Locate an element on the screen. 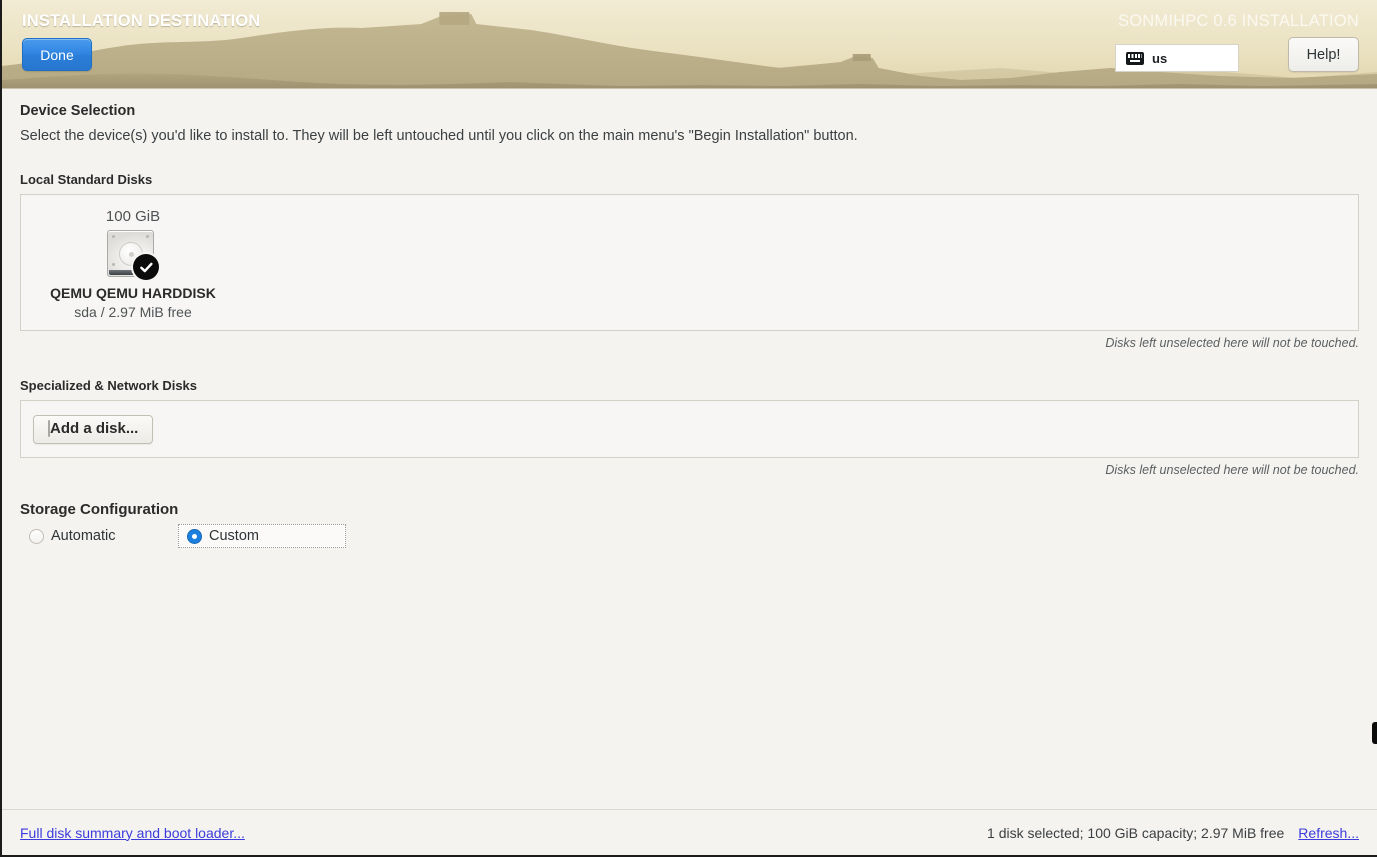 The width and height of the screenshot is (1377, 857). disk-name: QEMU QEMU HARDDISK is located at coordinates (133, 293).